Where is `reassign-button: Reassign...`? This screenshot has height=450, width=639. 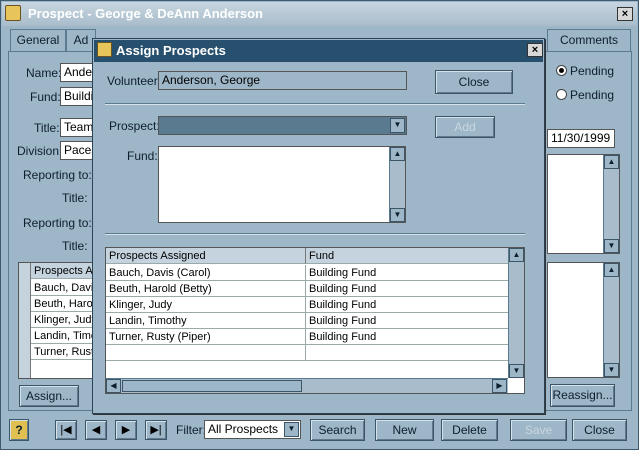
reassign-button: Reassign... is located at coordinates (582, 395).